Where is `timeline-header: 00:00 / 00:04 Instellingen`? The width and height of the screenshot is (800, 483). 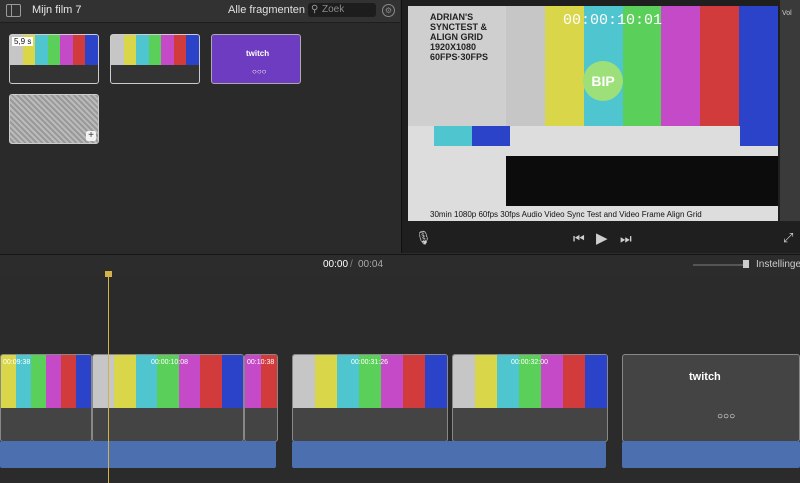 timeline-header: 00:00 / 00:04 Instellingen is located at coordinates (400, 264).